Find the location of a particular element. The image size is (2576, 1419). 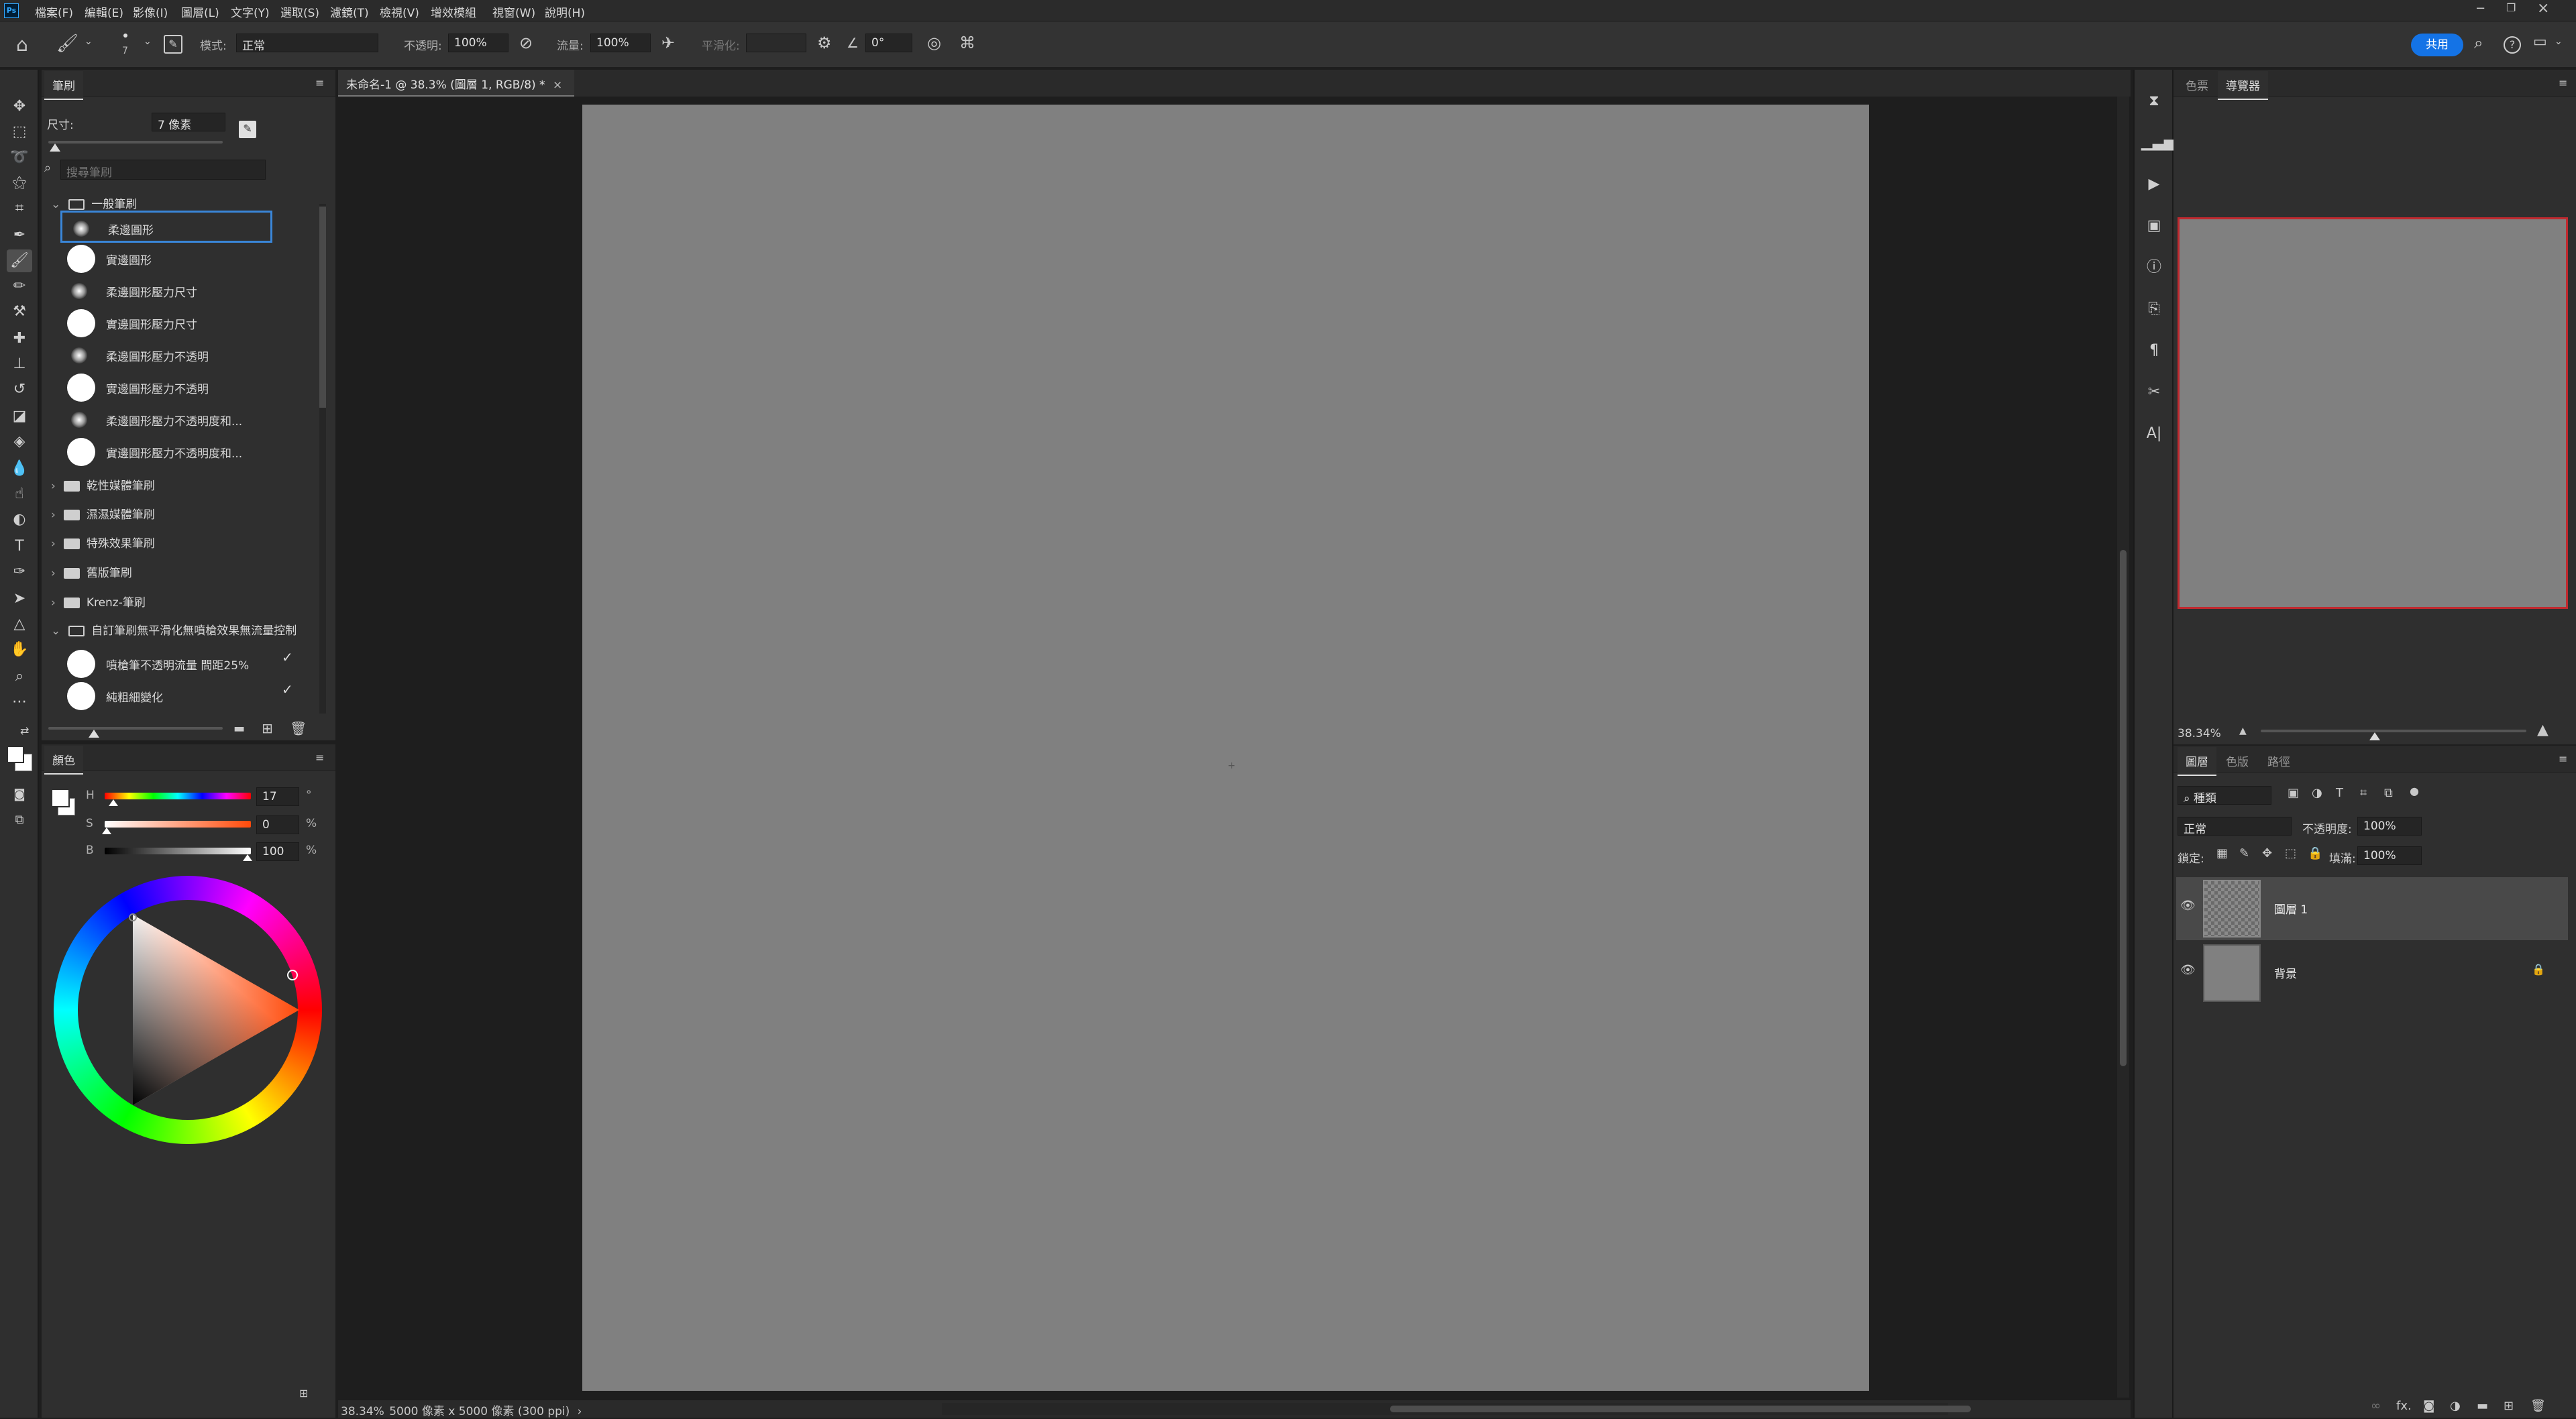

navigator-preview is located at coordinates (2373, 413).